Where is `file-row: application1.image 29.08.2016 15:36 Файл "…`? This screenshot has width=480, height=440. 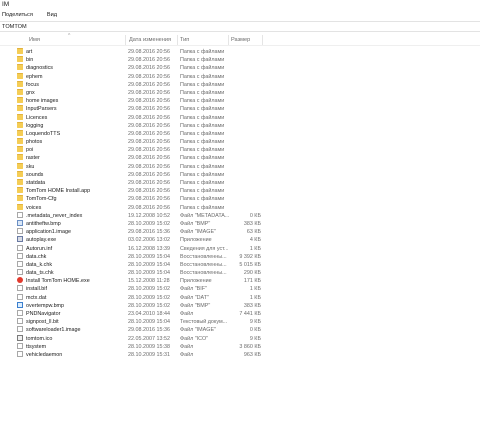 file-row: application1.image 29.08.2016 15:36 Файл "… is located at coordinates (240, 232).